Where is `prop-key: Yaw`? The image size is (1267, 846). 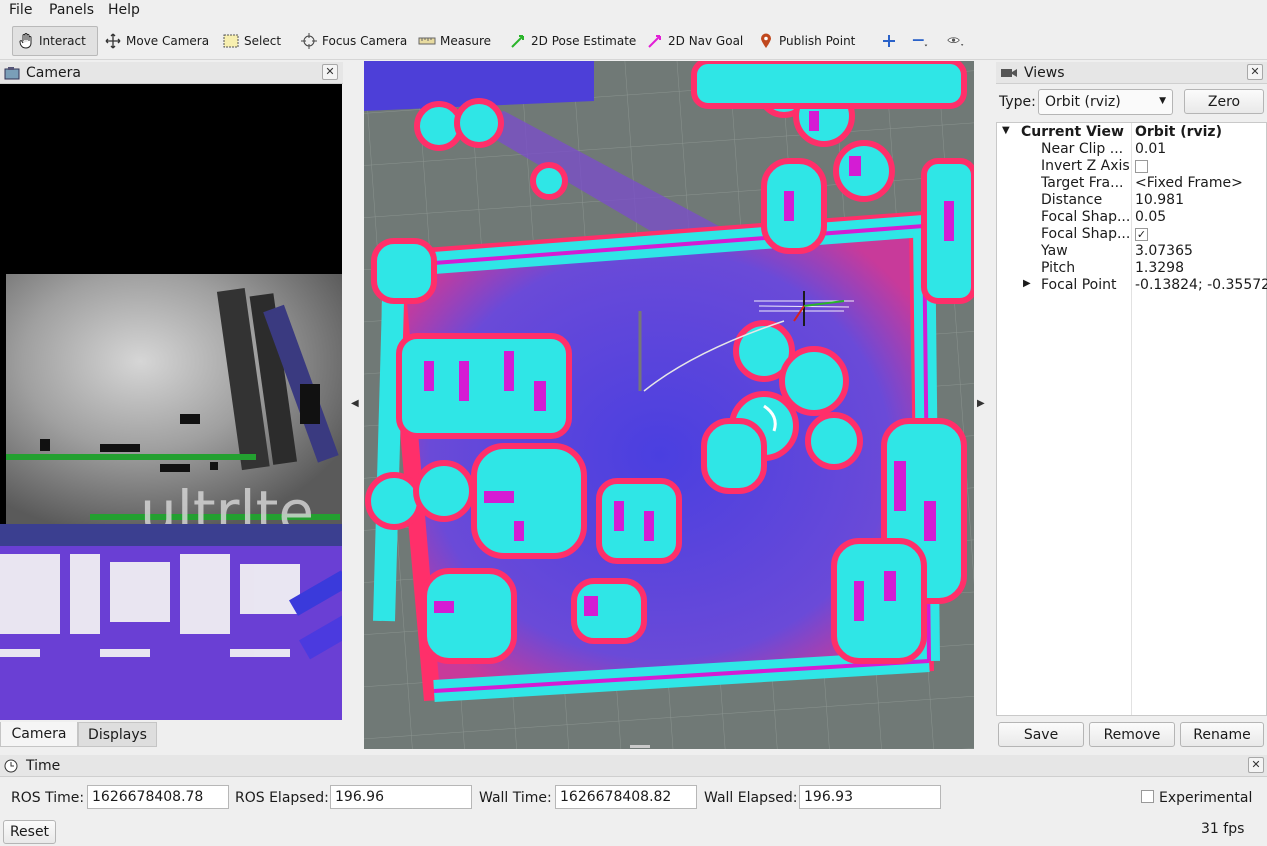 prop-key: Yaw is located at coordinates (1054, 251).